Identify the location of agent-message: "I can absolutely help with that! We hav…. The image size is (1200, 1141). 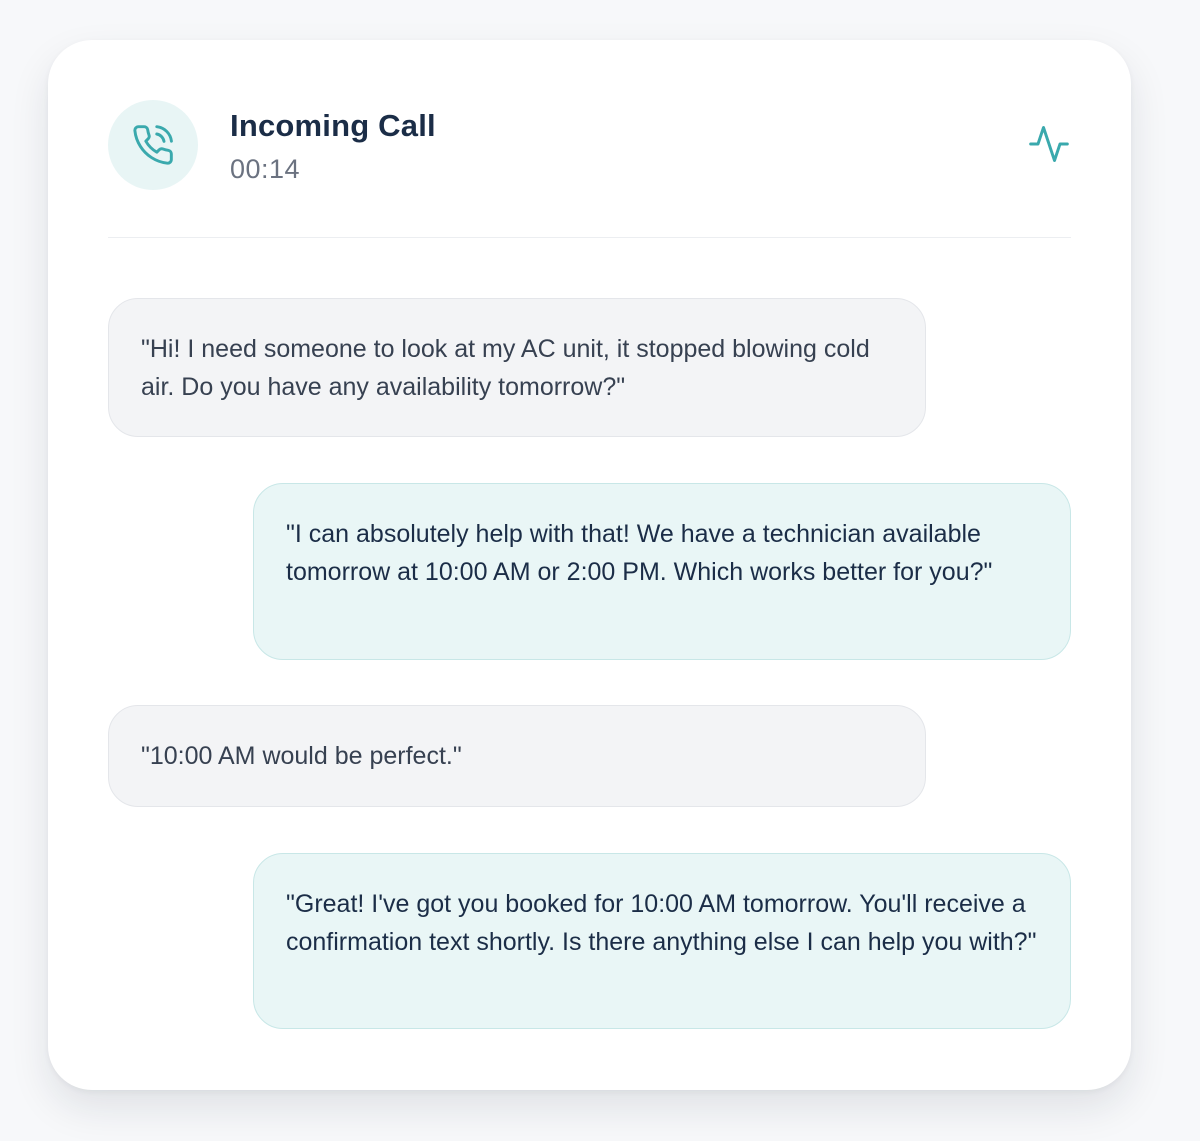
(662, 571).